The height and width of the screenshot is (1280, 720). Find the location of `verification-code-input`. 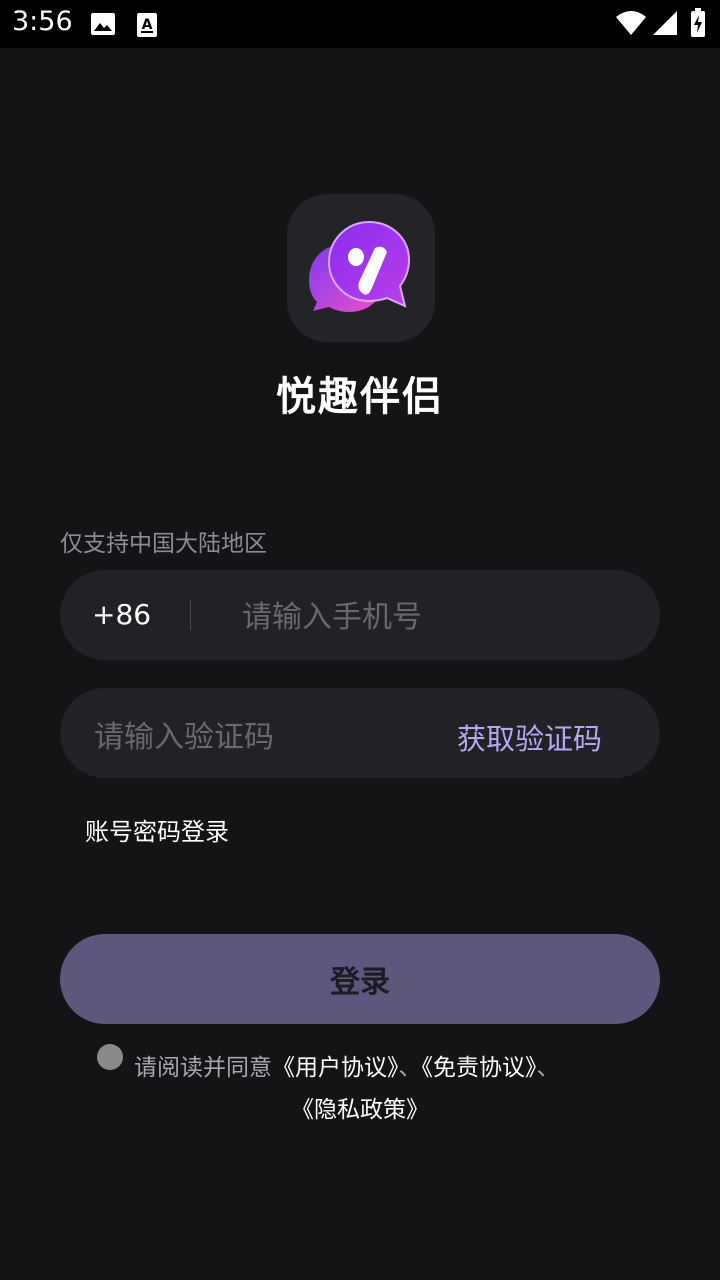

verification-code-input is located at coordinates (259, 737).